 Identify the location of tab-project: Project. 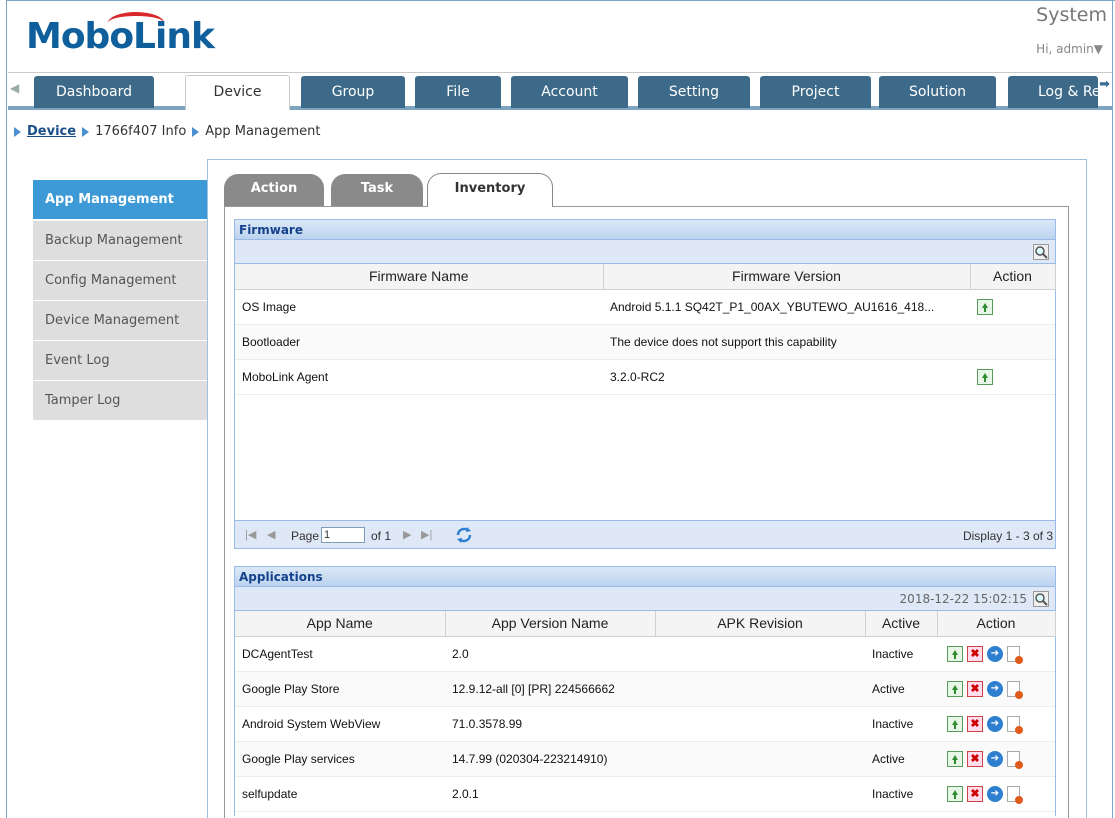
(815, 92).